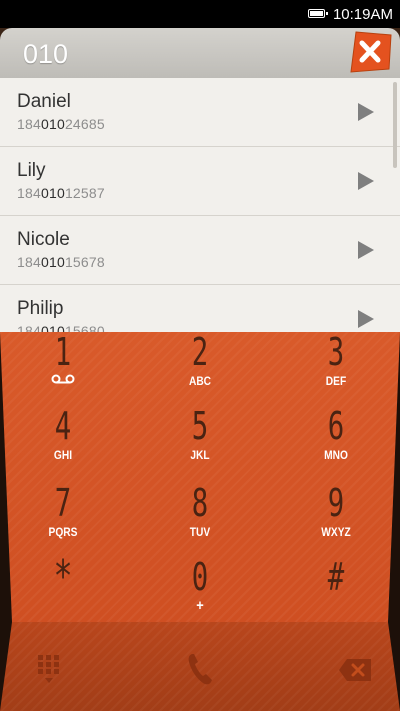 The image size is (400, 711). I want to click on number-suffix: 15678, so click(84, 262).